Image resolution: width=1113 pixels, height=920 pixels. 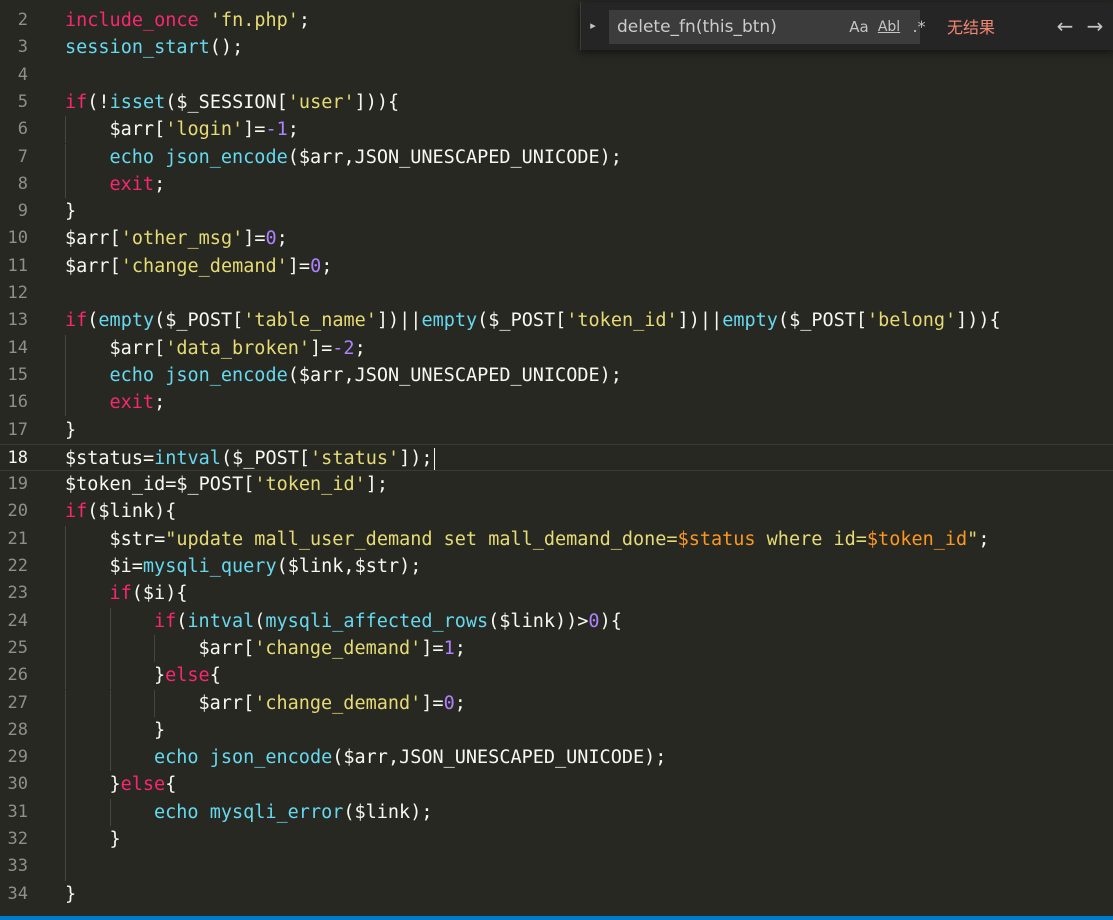 I want to click on arrow-left-icon: ←, so click(x=1065, y=26).